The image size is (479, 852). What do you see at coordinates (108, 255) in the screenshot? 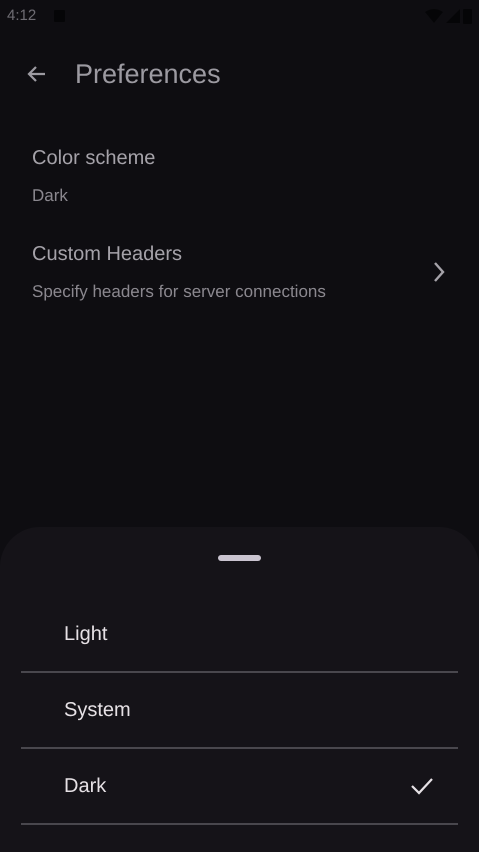
I see `preference-title: Custom Headers` at bounding box center [108, 255].